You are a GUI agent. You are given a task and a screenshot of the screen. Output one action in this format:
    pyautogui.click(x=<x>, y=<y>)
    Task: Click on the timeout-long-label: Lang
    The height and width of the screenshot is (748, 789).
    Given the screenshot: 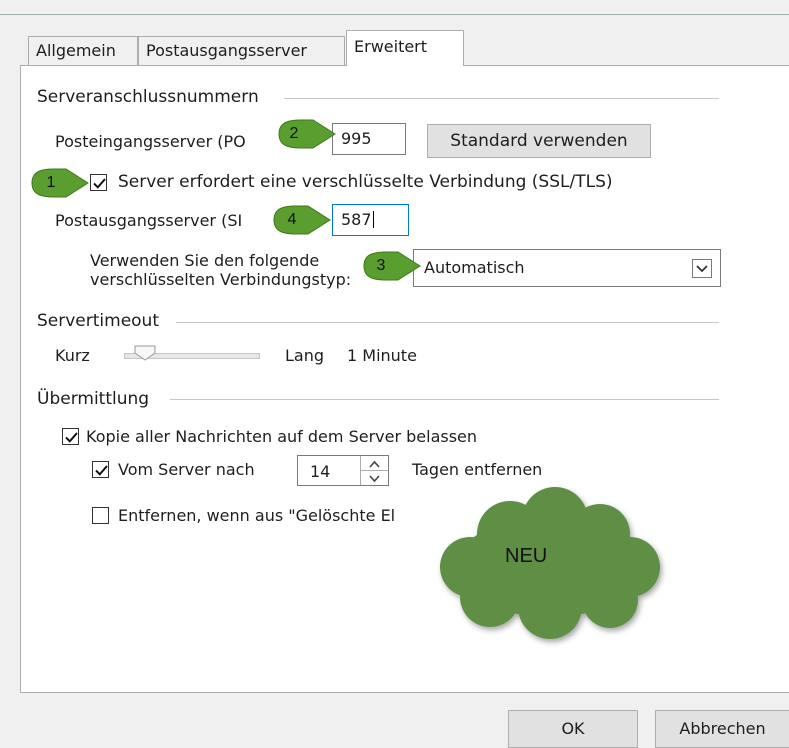 What is the action you would take?
    pyautogui.click(x=305, y=355)
    